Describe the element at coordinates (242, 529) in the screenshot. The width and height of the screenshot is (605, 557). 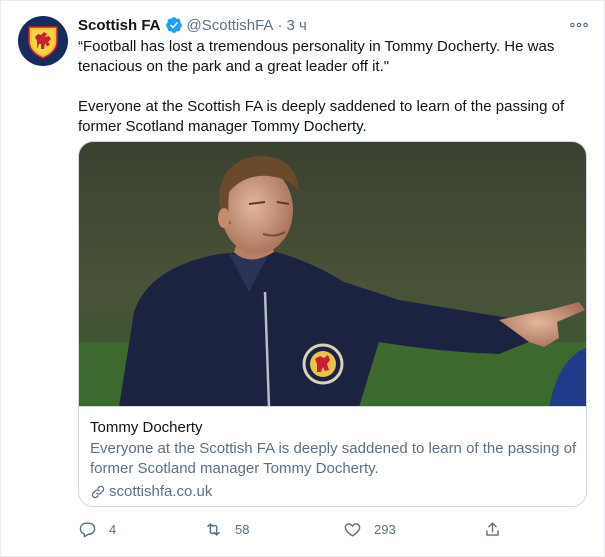
I see `retweet-count: 58` at that location.